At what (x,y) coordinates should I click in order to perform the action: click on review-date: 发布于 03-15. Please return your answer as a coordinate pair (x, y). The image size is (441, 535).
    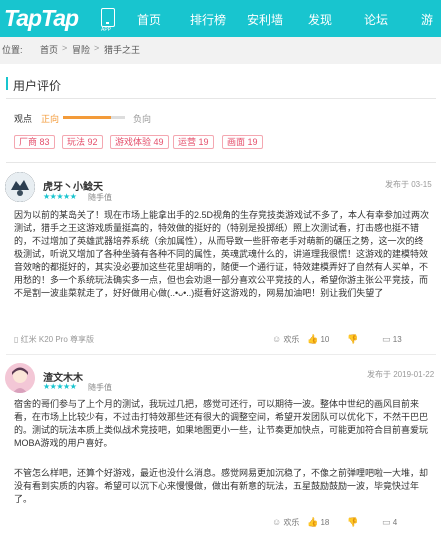
    Looking at the image, I should click on (408, 184).